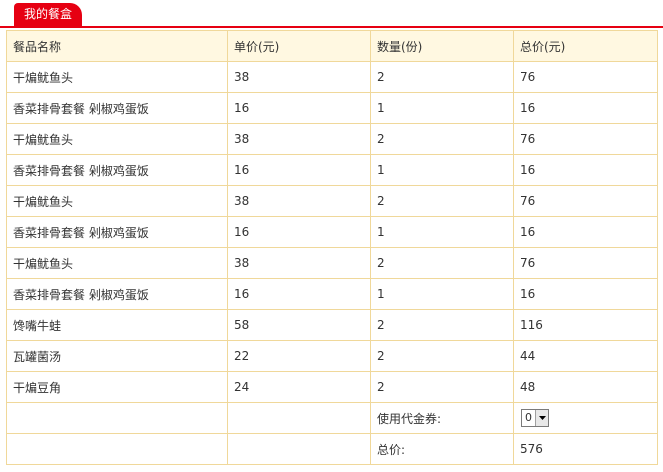 The height and width of the screenshot is (472, 663). Describe the element at coordinates (117, 46) in the screenshot. I see `header-dish-name: 餐品名称` at that location.